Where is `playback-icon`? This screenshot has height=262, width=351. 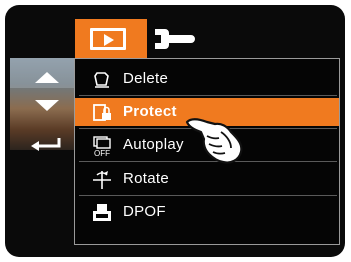 playback-icon is located at coordinates (108, 39).